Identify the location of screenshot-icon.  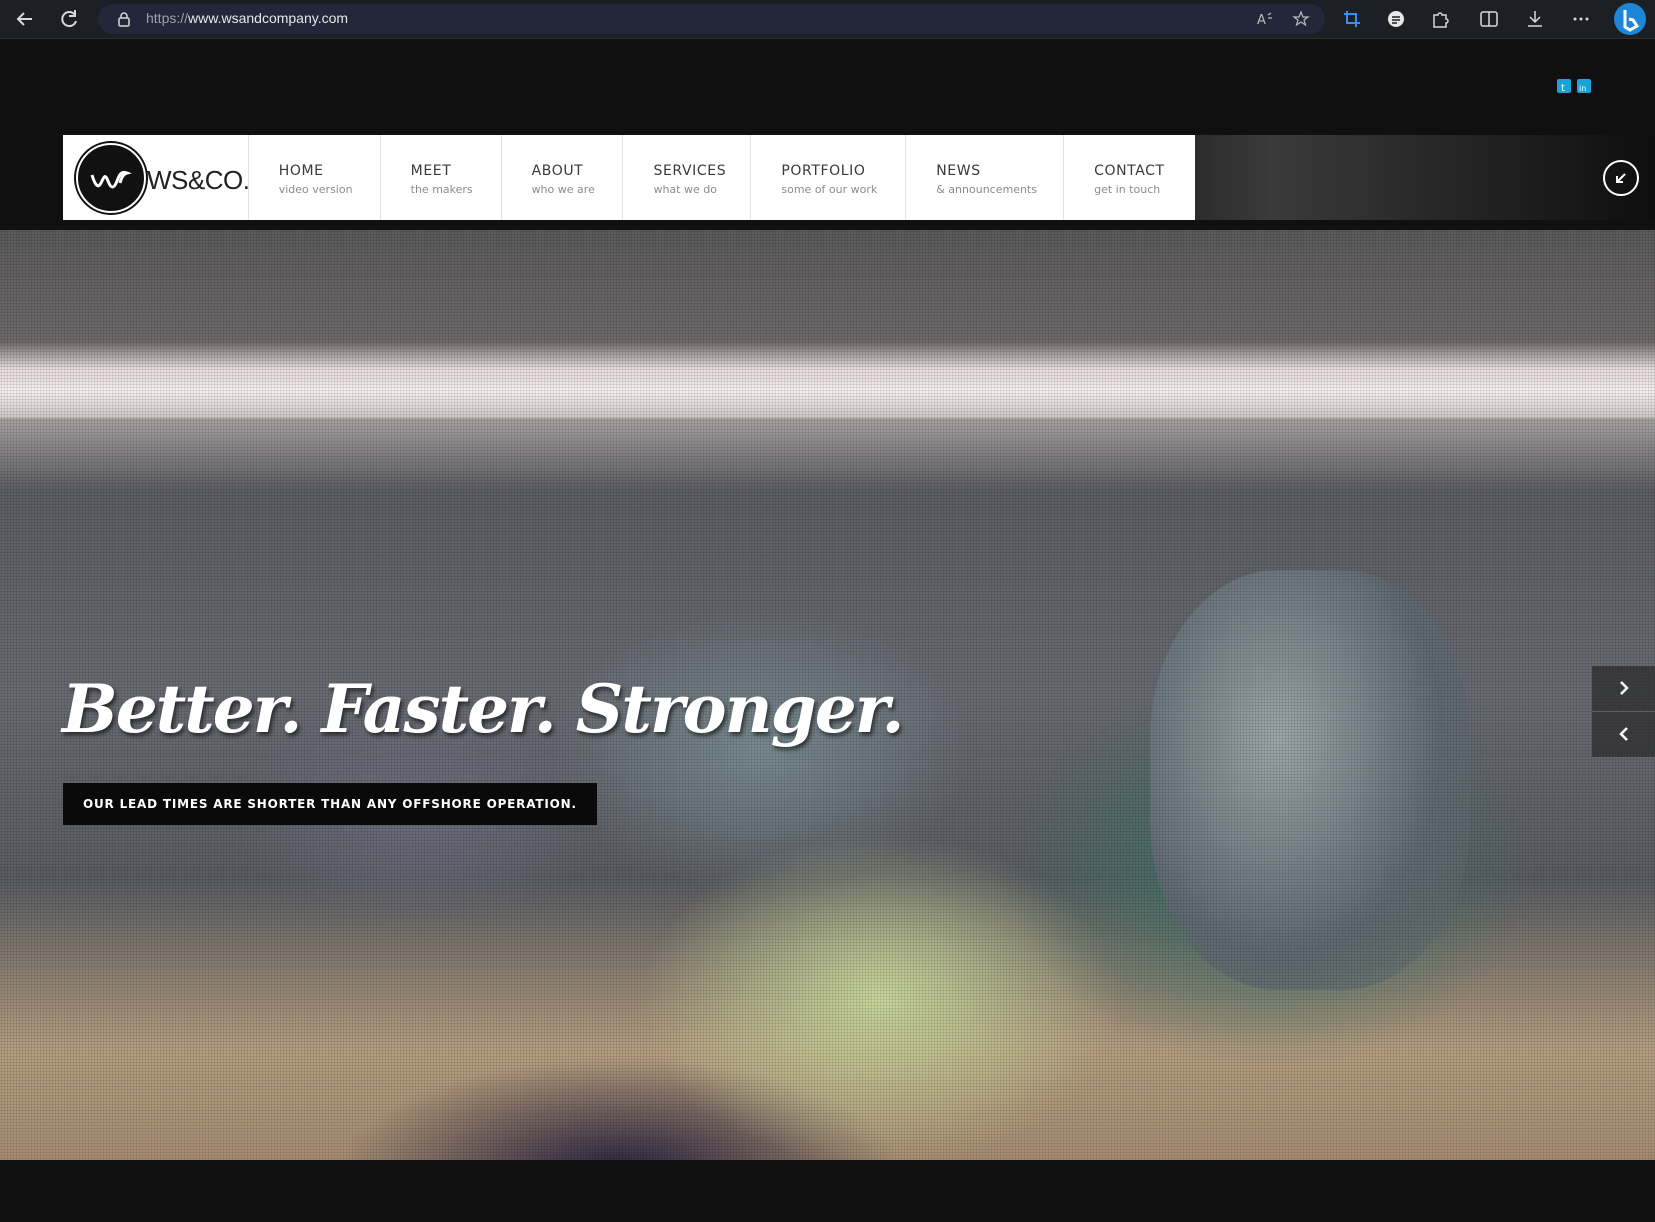
(1352, 19).